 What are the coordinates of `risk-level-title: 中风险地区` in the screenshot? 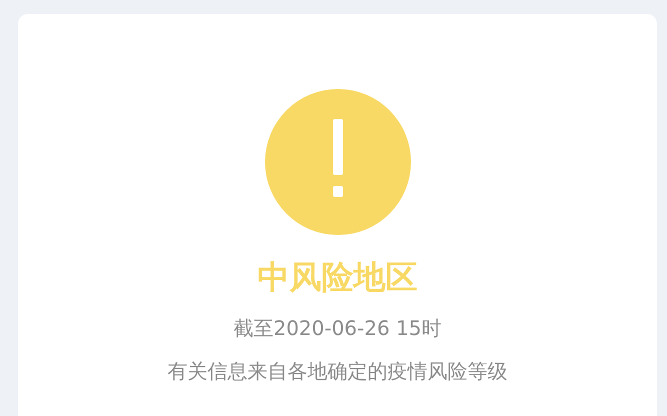 It's located at (338, 277).